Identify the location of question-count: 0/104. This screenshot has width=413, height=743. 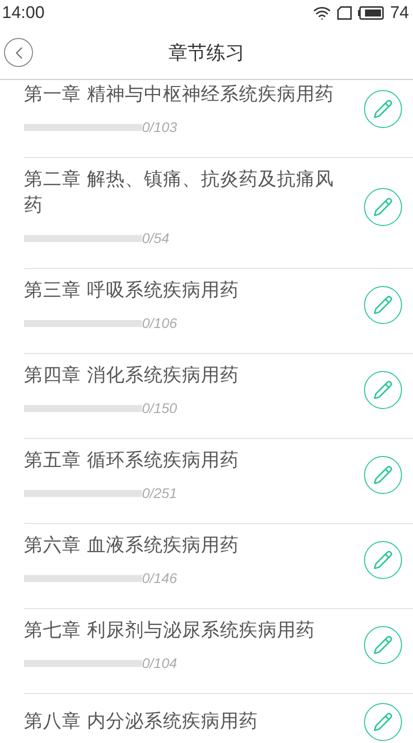
(160, 663).